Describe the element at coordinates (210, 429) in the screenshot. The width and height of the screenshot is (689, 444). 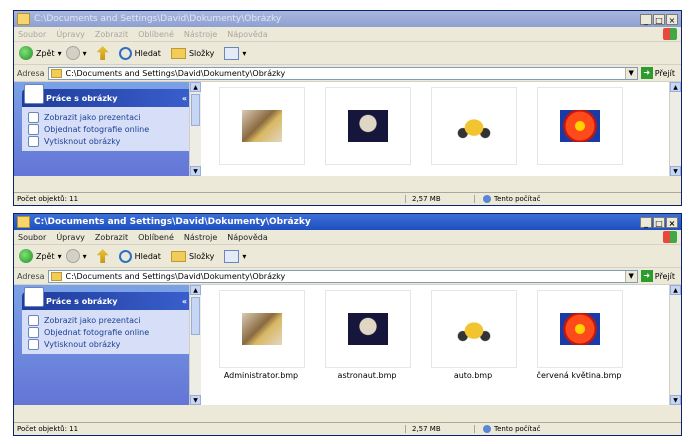
I see `object-count: Počet objektů: 11` at that location.